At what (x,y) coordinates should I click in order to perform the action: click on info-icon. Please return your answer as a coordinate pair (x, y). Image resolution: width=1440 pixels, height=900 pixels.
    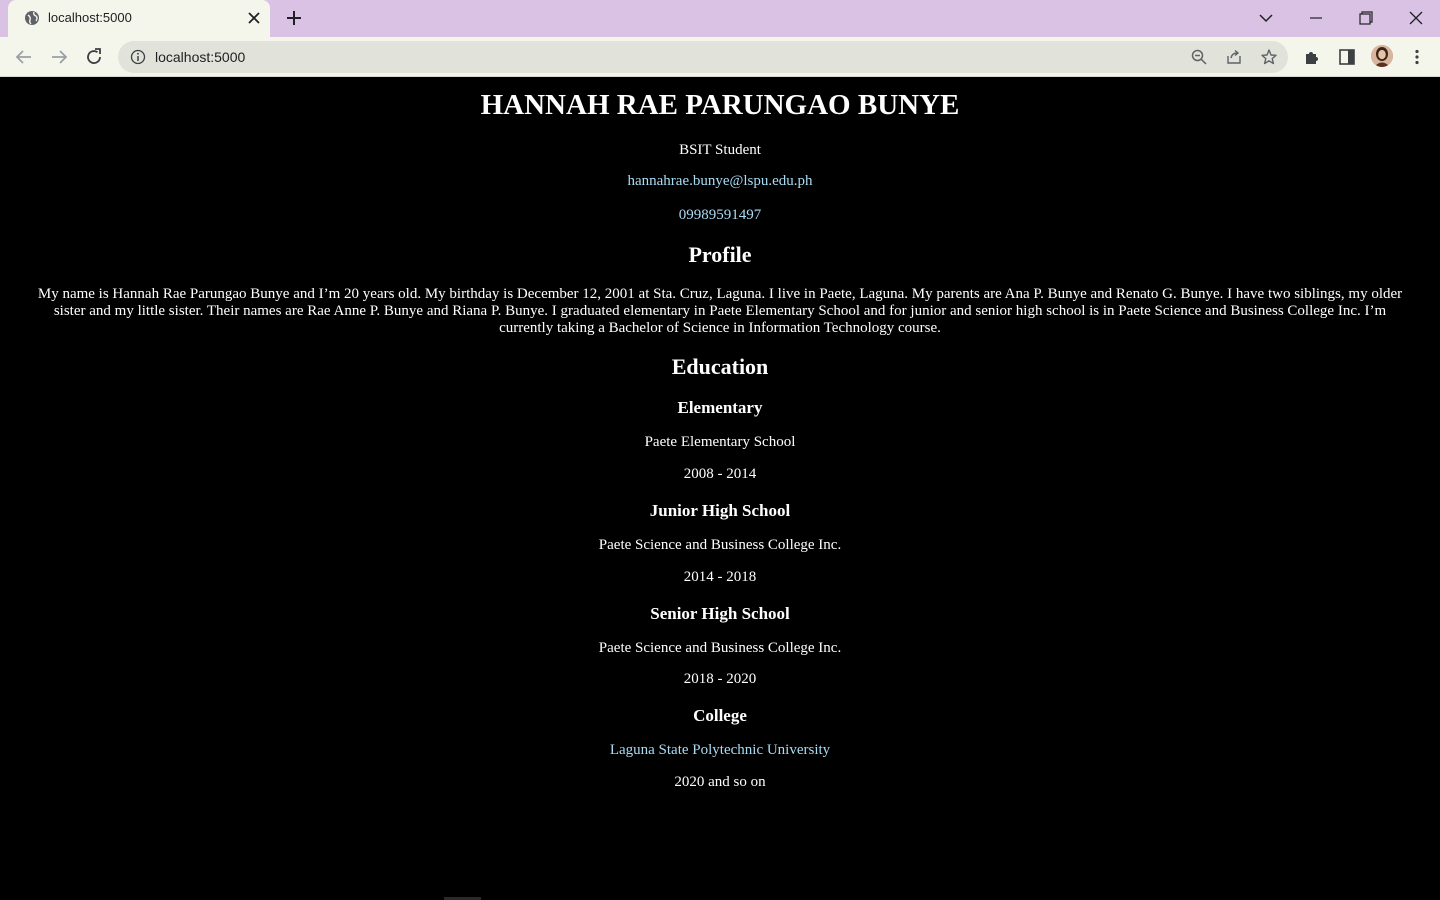
    Looking at the image, I should click on (138, 57).